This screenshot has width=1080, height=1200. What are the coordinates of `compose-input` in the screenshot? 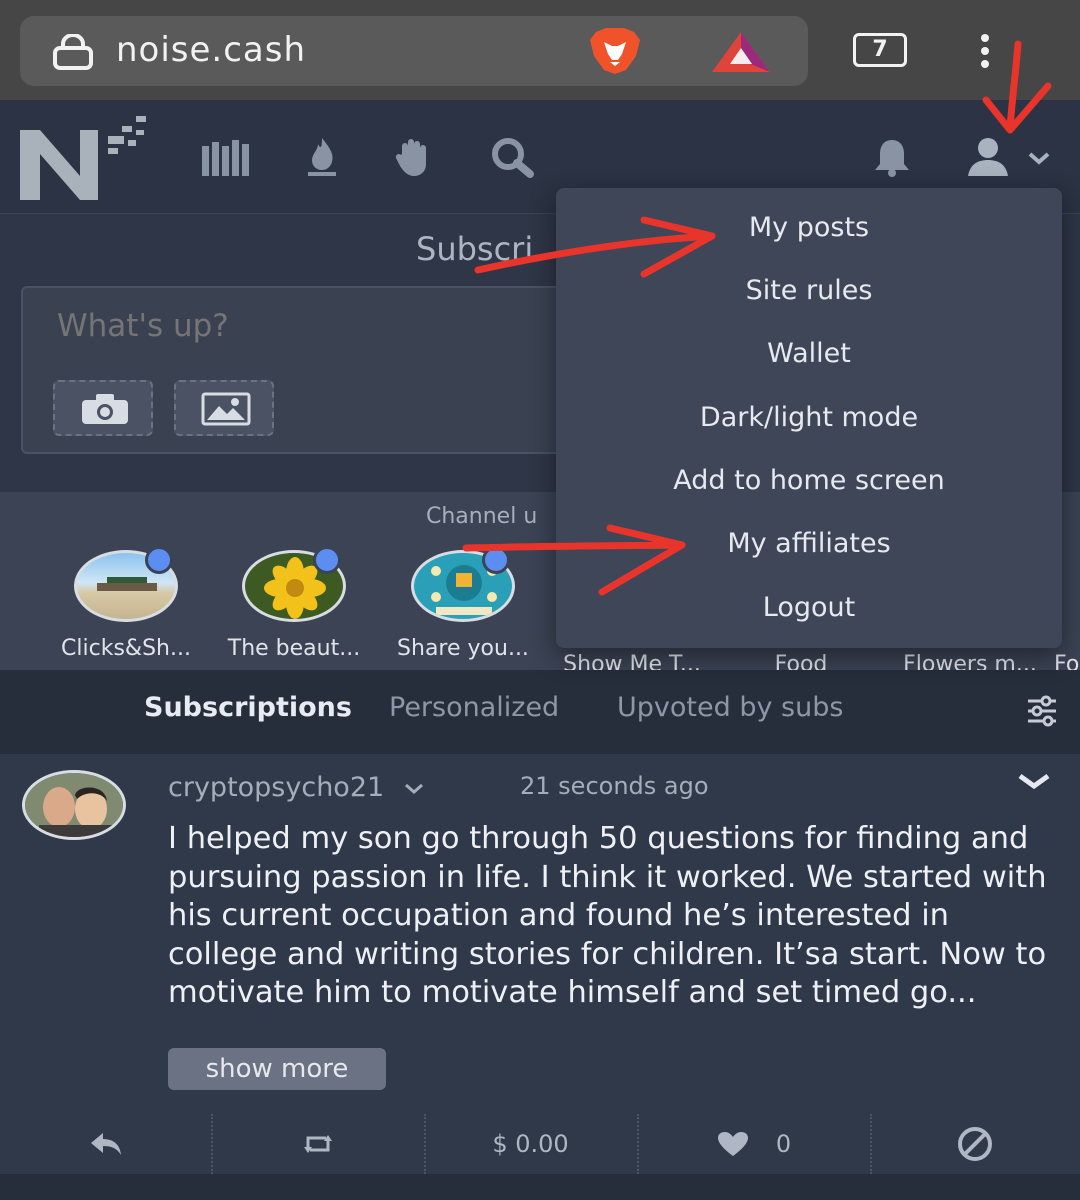 It's located at (307, 326).